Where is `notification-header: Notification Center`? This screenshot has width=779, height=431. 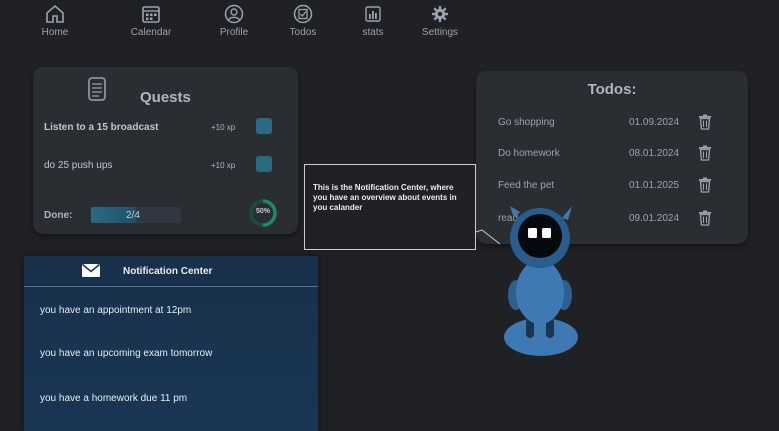
notification-header: Notification Center is located at coordinates (171, 271).